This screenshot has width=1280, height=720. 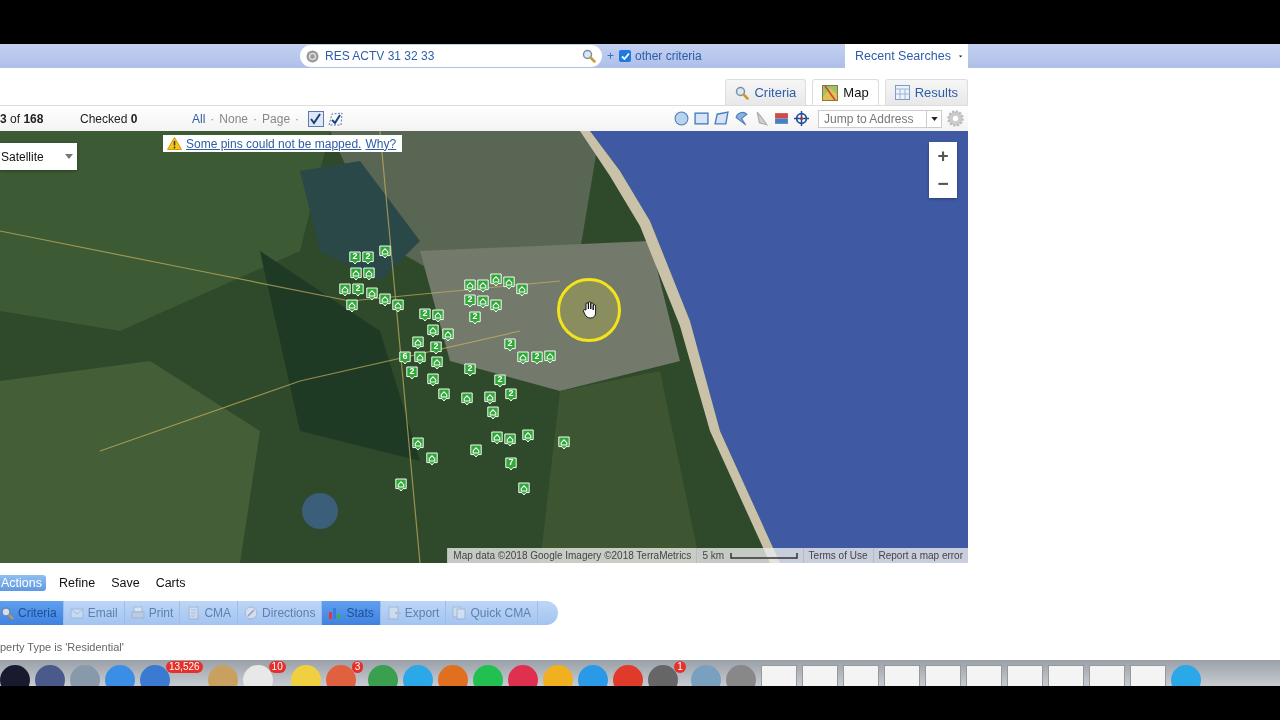 What do you see at coordinates (274, 143) in the screenshot?
I see `warning-message: Some pins could not be mapped.` at bounding box center [274, 143].